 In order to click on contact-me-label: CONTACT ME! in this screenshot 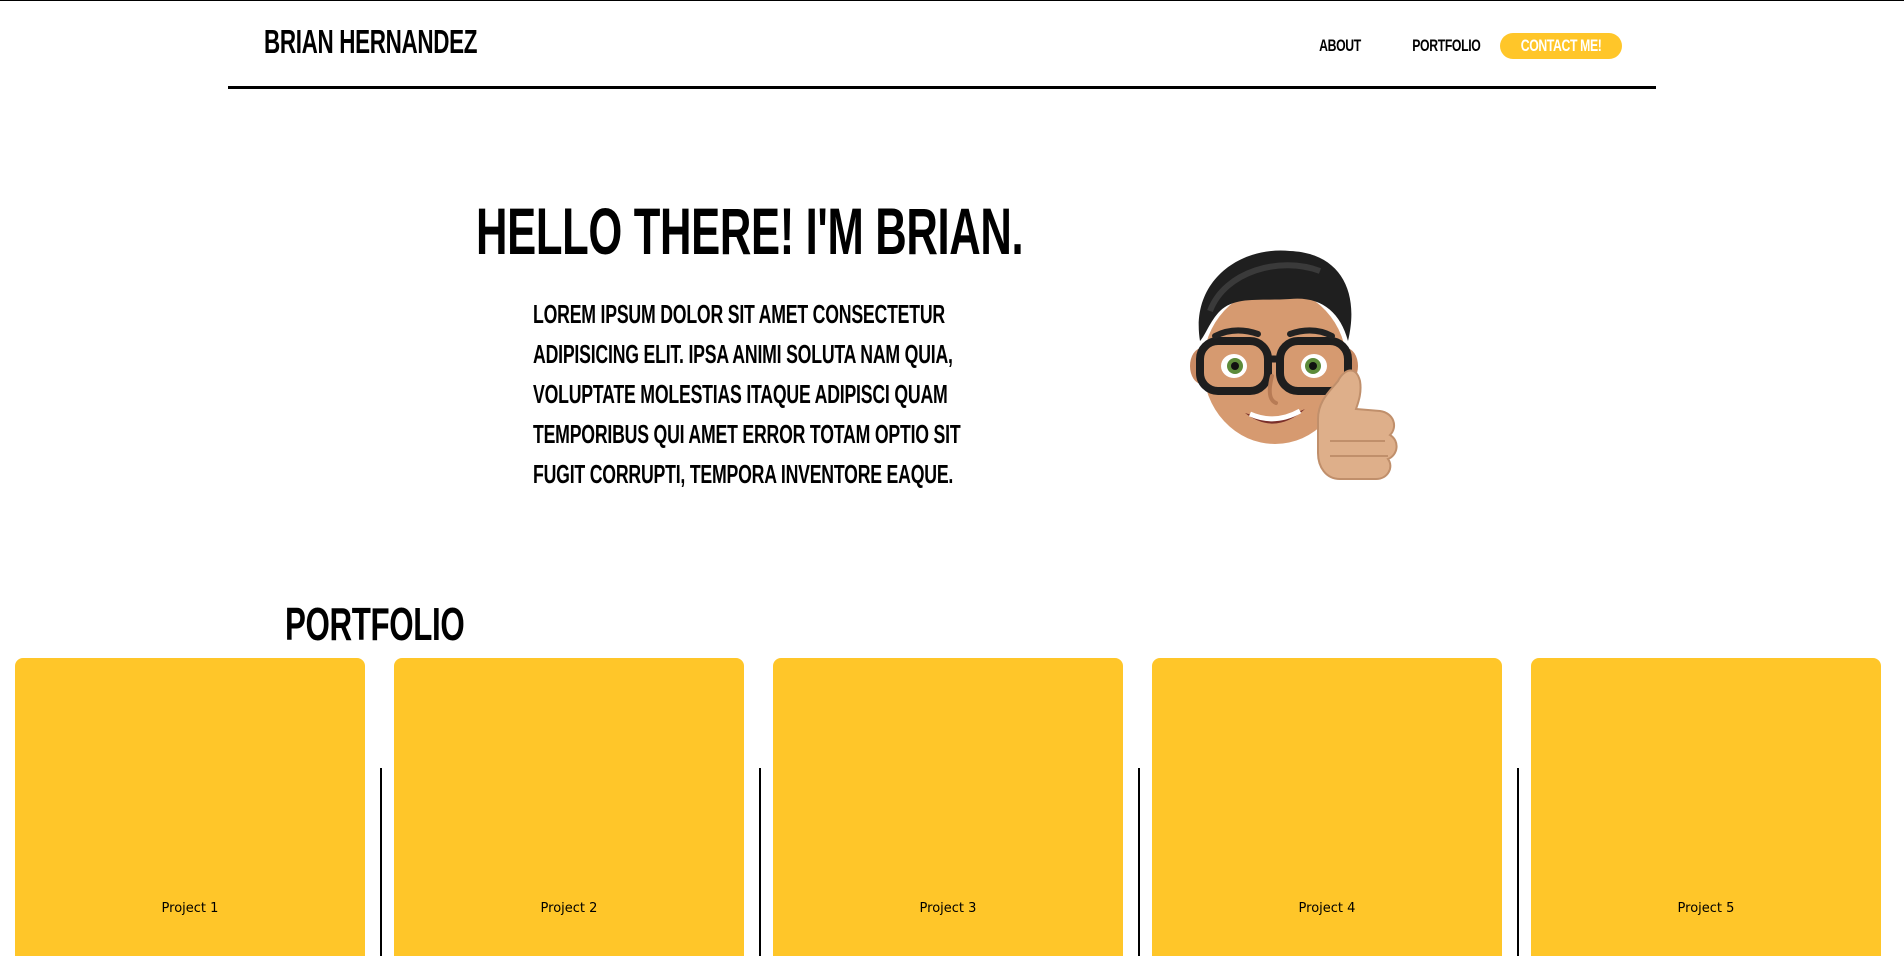, I will do `click(1561, 45)`.